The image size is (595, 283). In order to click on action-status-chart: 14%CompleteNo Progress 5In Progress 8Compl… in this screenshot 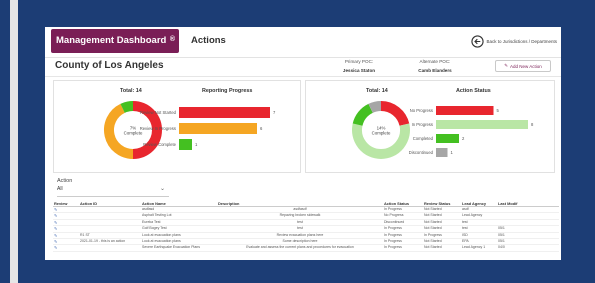, I will do `click(443, 130)`.